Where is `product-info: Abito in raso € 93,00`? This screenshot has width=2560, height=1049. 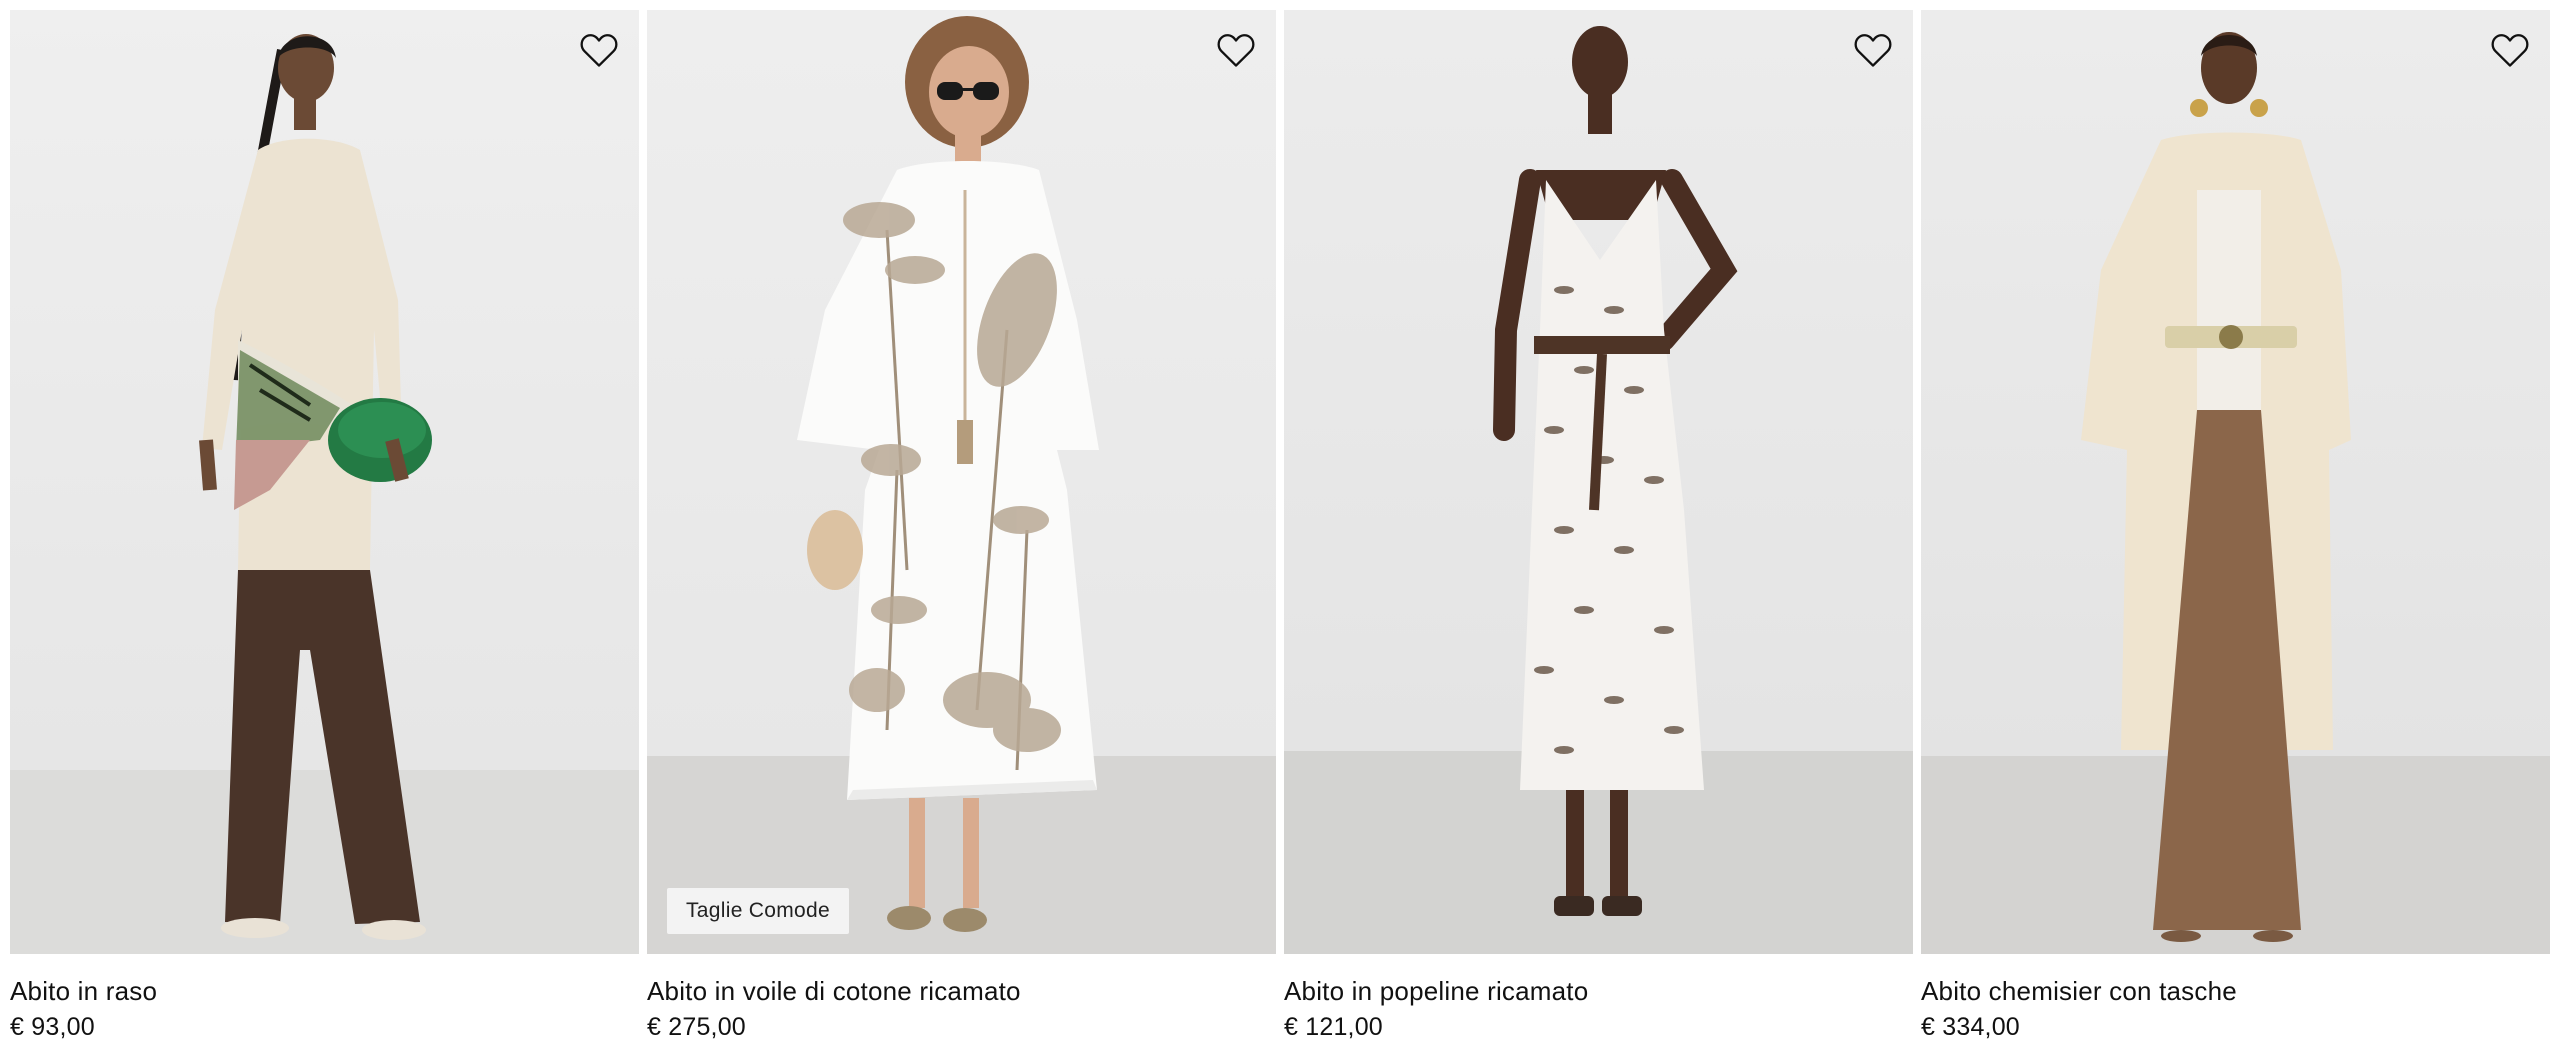
product-info: Abito in raso € 93,00 is located at coordinates (324, 999).